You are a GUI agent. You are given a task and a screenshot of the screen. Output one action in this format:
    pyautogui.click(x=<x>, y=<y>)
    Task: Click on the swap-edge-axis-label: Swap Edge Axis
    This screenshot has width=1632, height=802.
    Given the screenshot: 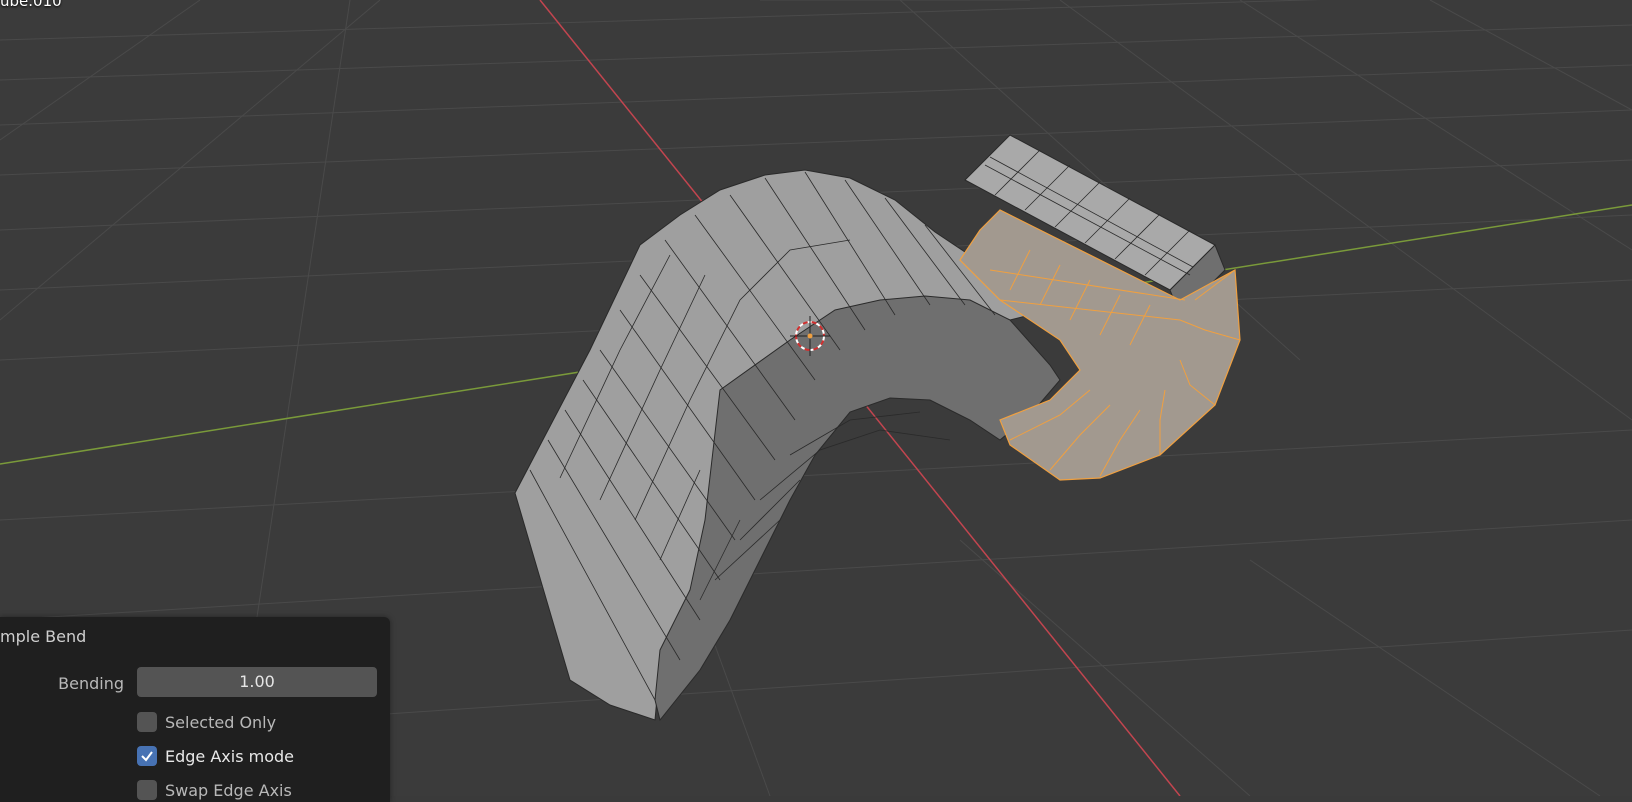 What is the action you would take?
    pyautogui.click(x=228, y=790)
    